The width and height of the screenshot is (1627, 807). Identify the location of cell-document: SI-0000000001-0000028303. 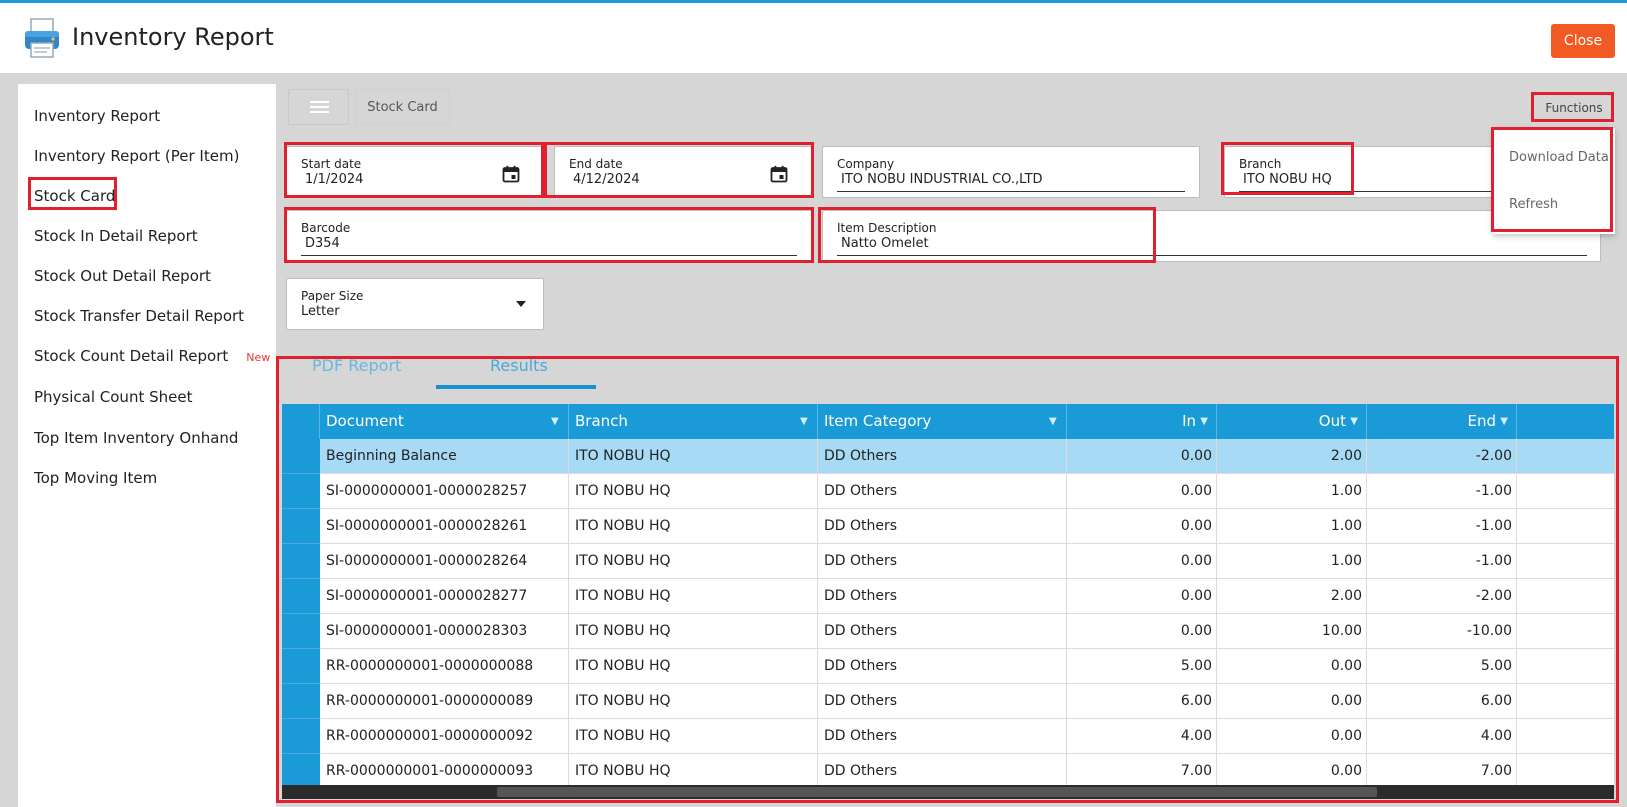
(444, 631).